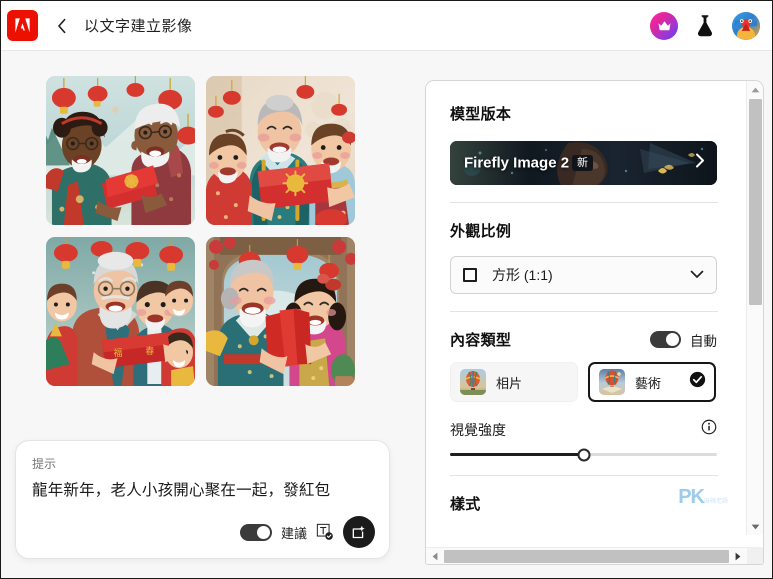  I want to click on svg-text: 春, so click(149, 350).